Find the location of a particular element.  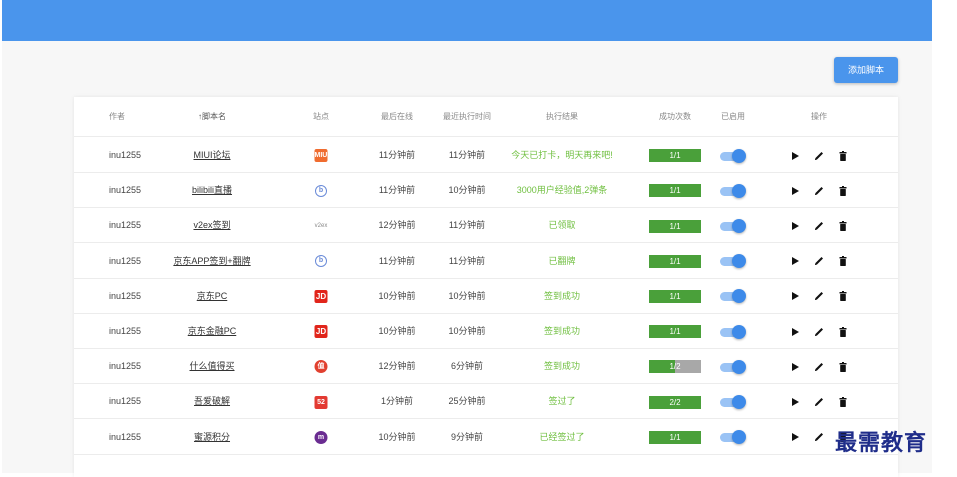

site-cell: JD is located at coordinates (321, 331).